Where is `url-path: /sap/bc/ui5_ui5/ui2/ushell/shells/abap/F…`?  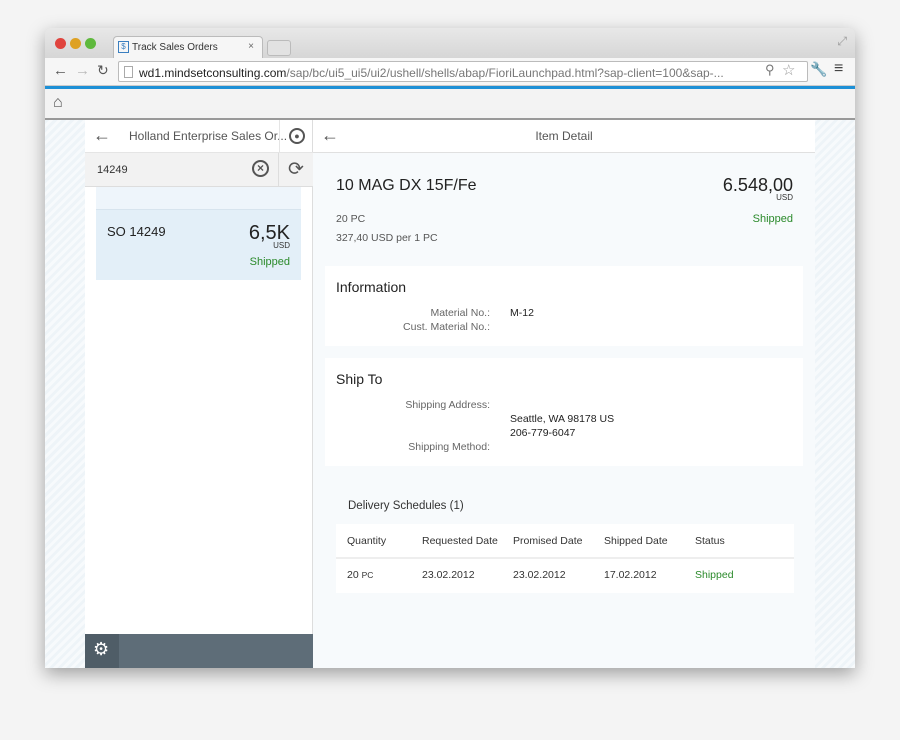 url-path: /sap/bc/ui5_ui5/ui2/ushell/shells/abap/F… is located at coordinates (505, 73).